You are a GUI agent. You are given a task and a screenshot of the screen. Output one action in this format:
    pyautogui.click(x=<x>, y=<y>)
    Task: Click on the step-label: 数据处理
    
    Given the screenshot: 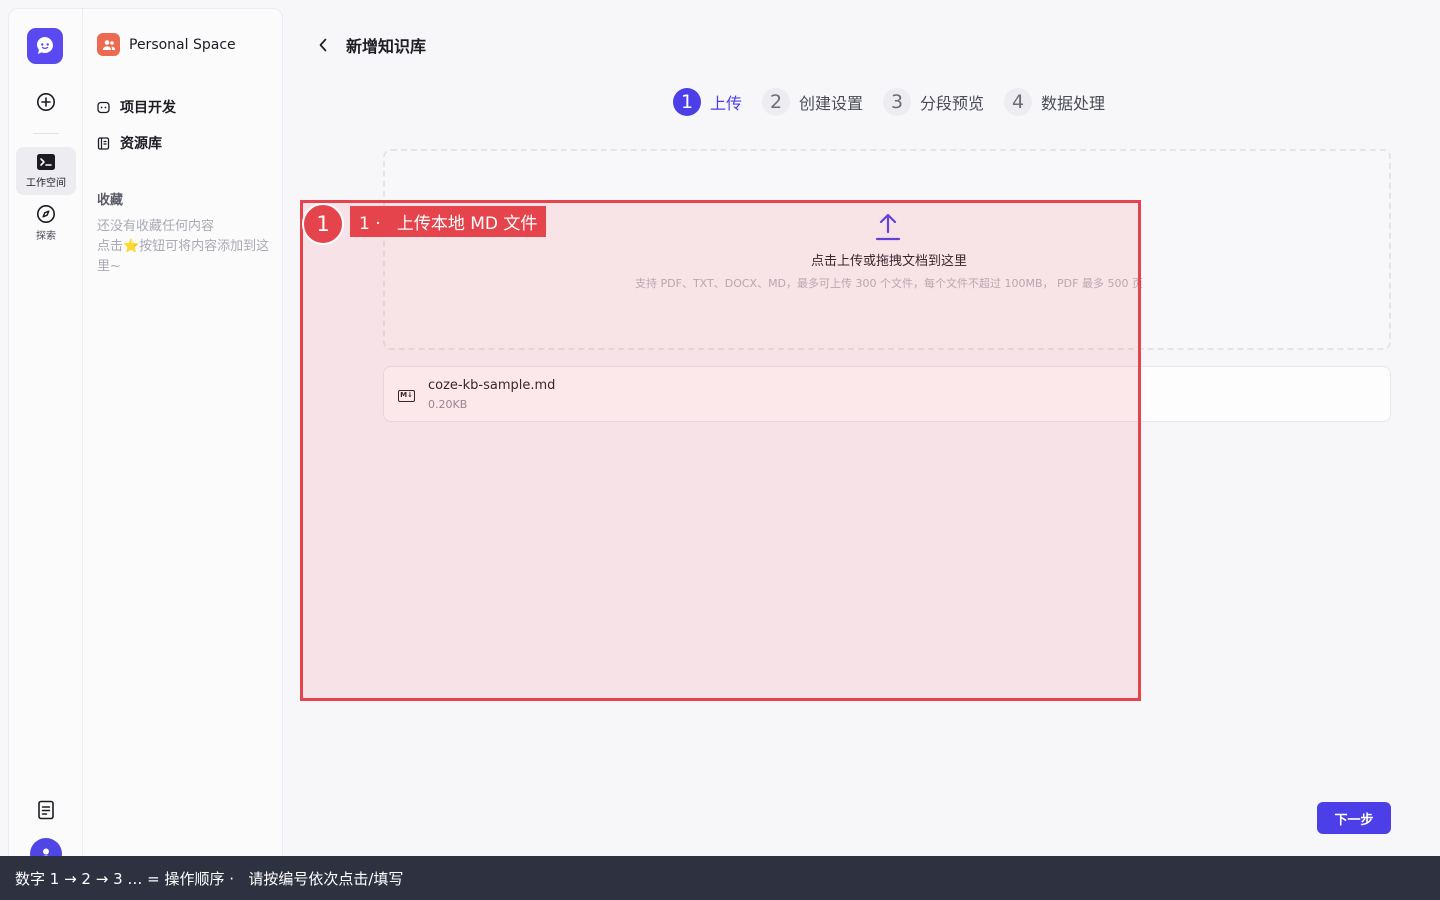 What is the action you would take?
    pyautogui.click(x=1073, y=103)
    